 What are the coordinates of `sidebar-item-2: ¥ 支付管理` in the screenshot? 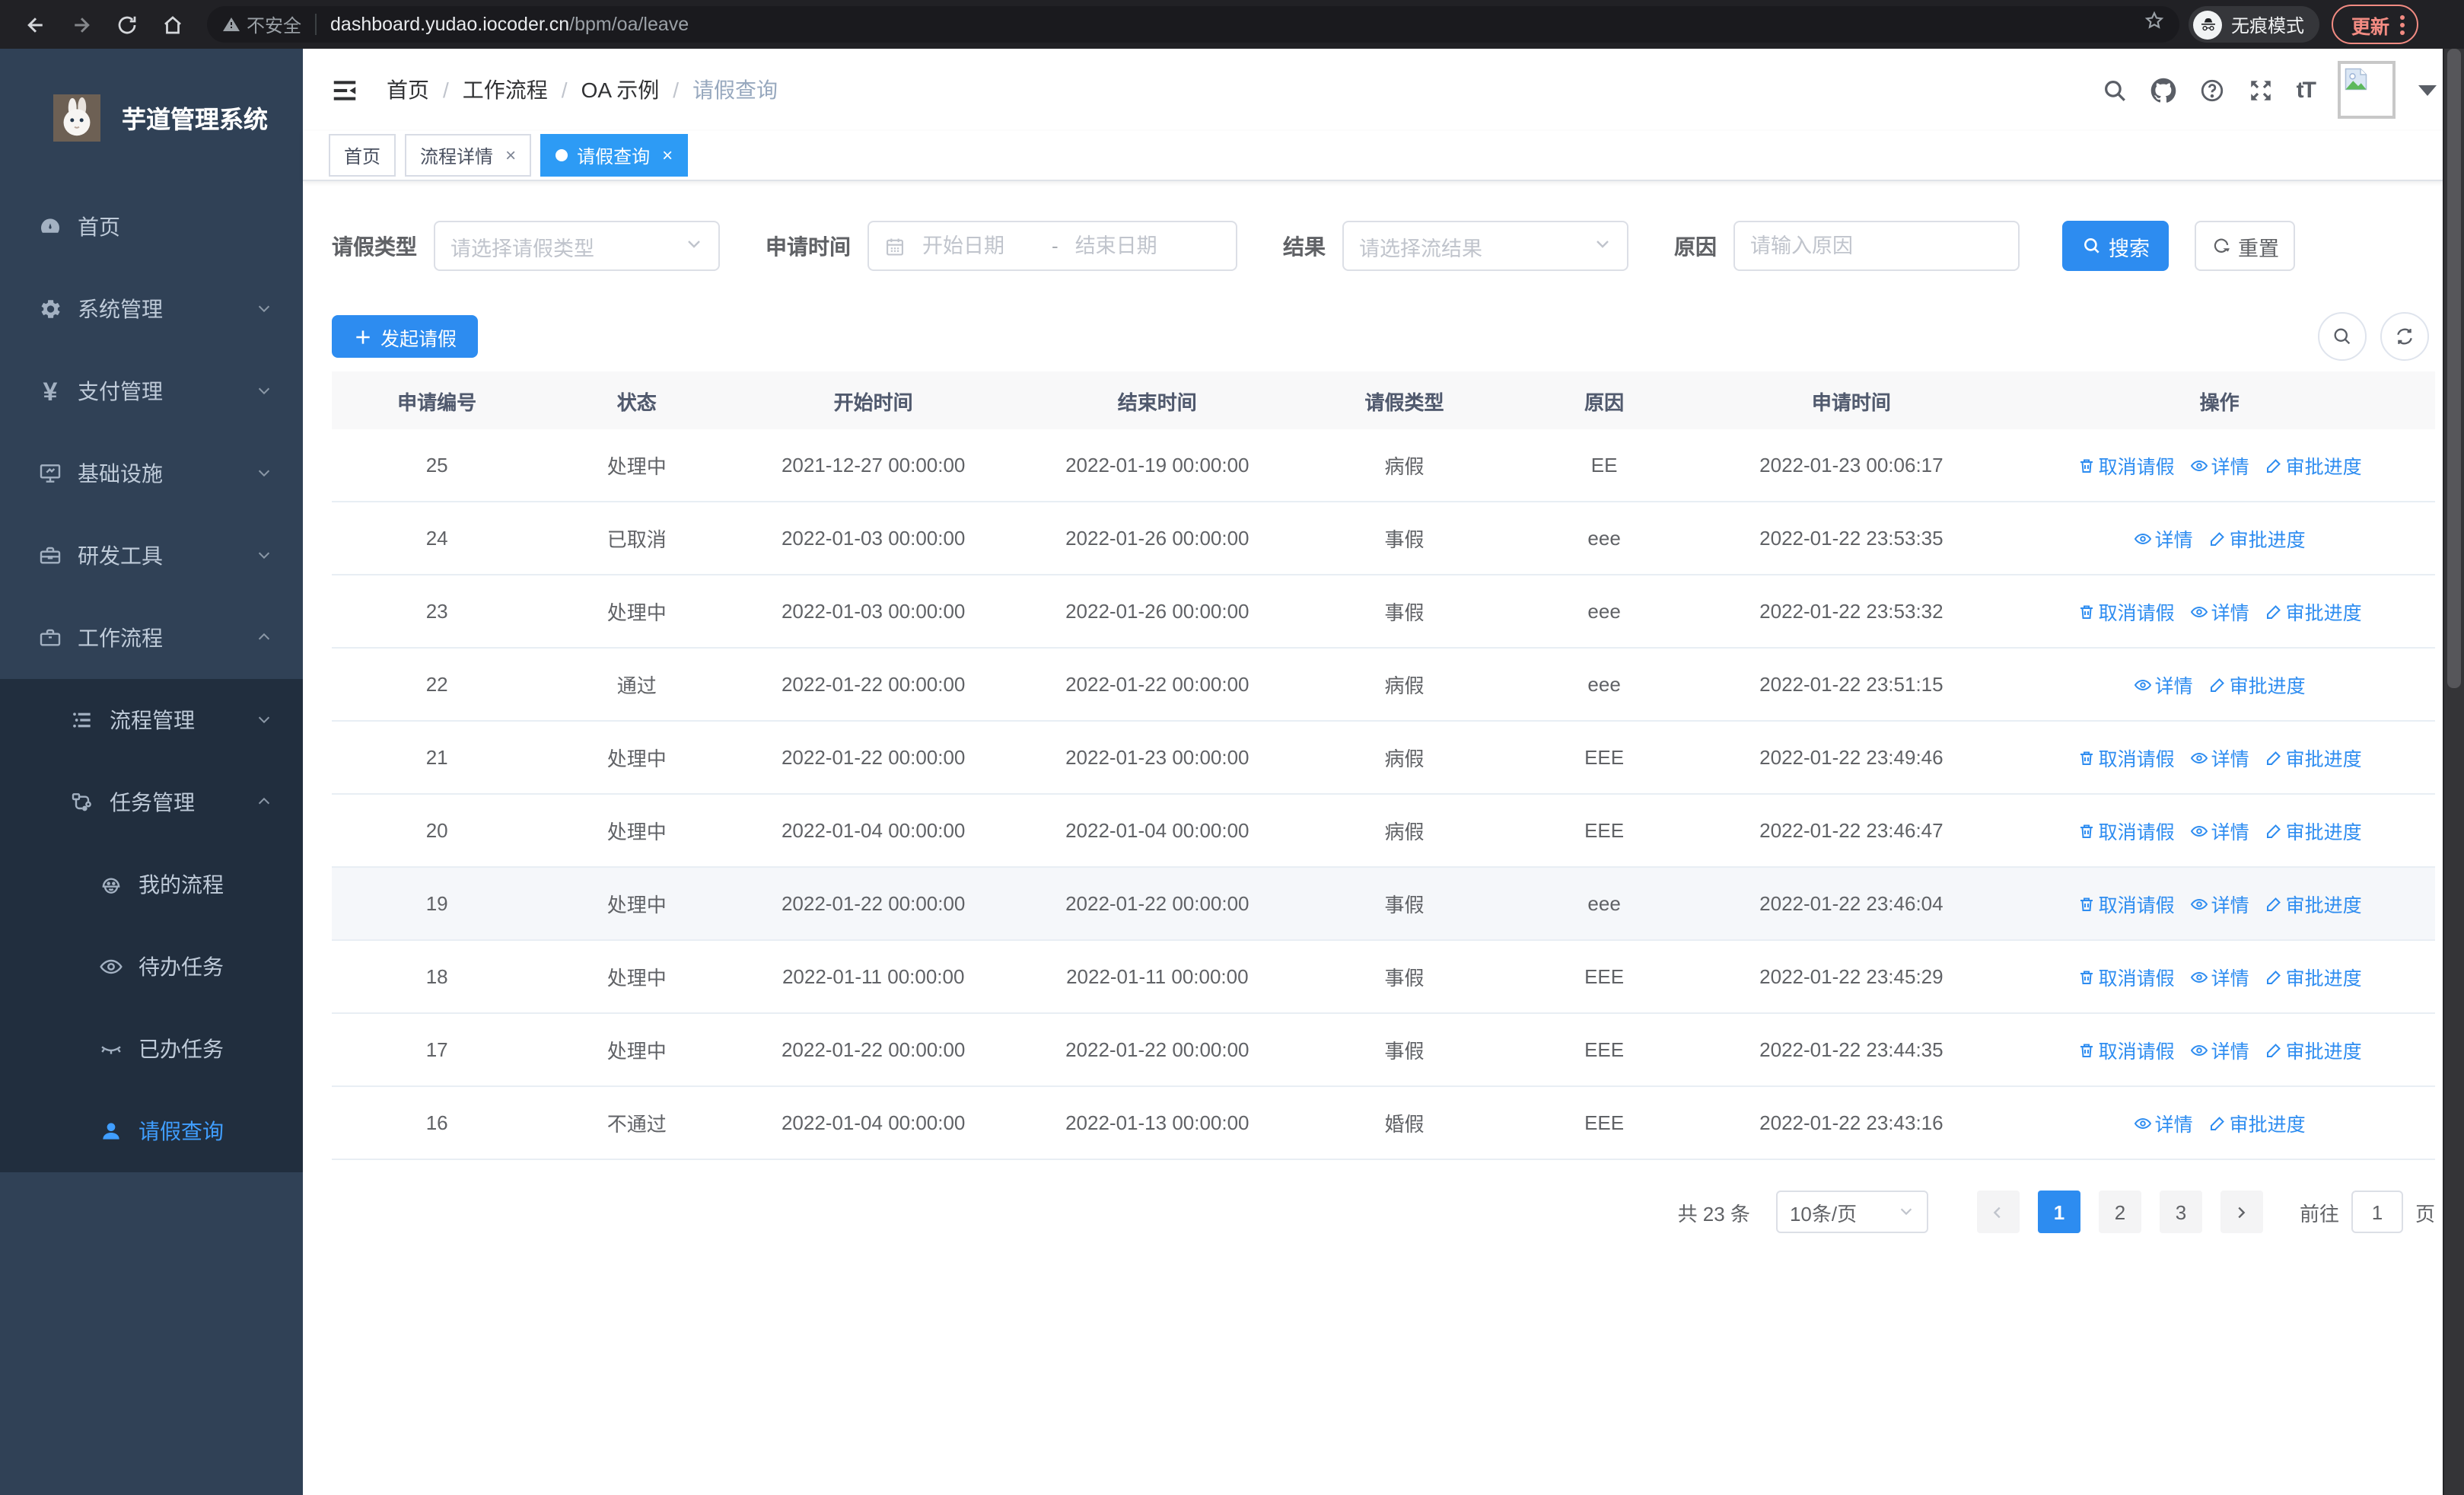 It's located at (151, 391).